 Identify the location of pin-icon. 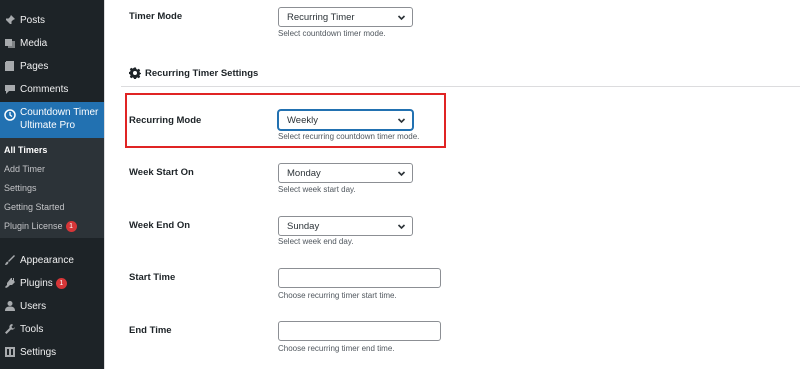
(10, 20).